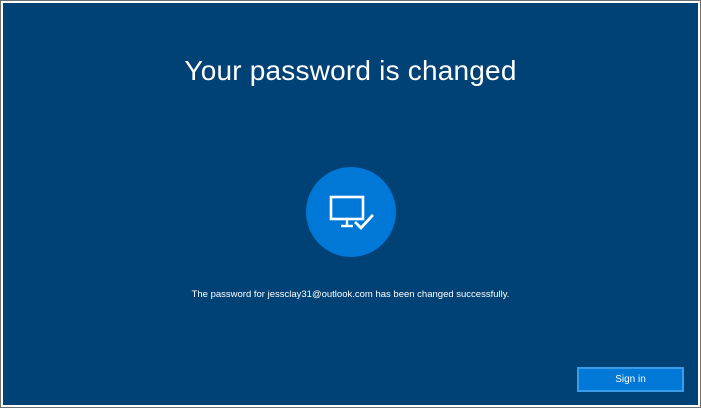 Image resolution: width=701 pixels, height=408 pixels. What do you see at coordinates (350, 70) in the screenshot?
I see `page-title: Your password is changed` at bounding box center [350, 70].